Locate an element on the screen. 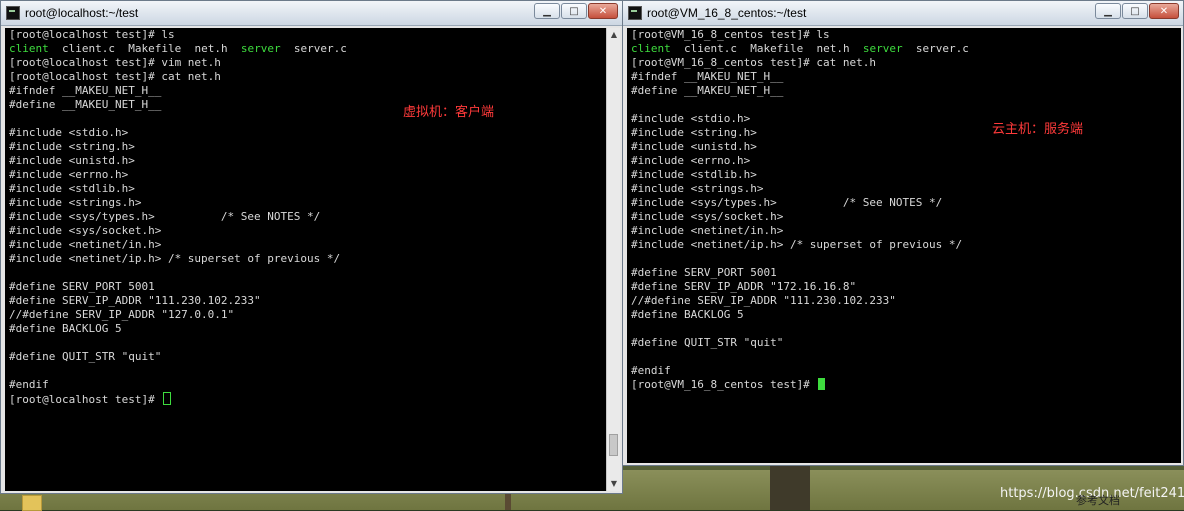 This screenshot has width=1184, height=511. terminal-line-text: #define SERV_IP_ADDR "111.230.102.233" is located at coordinates (135, 300).